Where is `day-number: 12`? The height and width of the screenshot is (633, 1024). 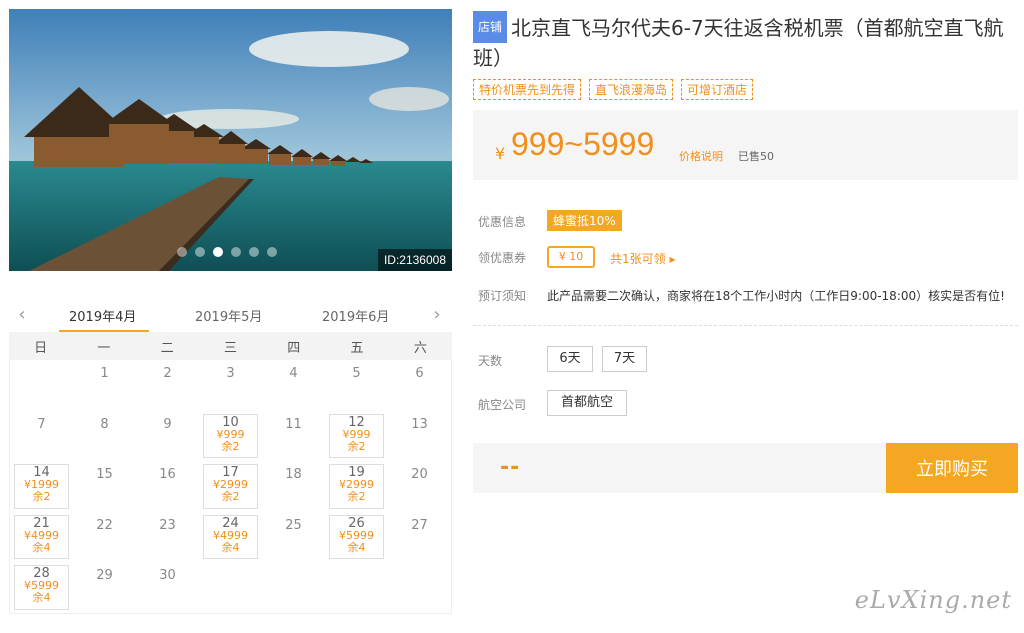
day-number: 12 is located at coordinates (356, 422).